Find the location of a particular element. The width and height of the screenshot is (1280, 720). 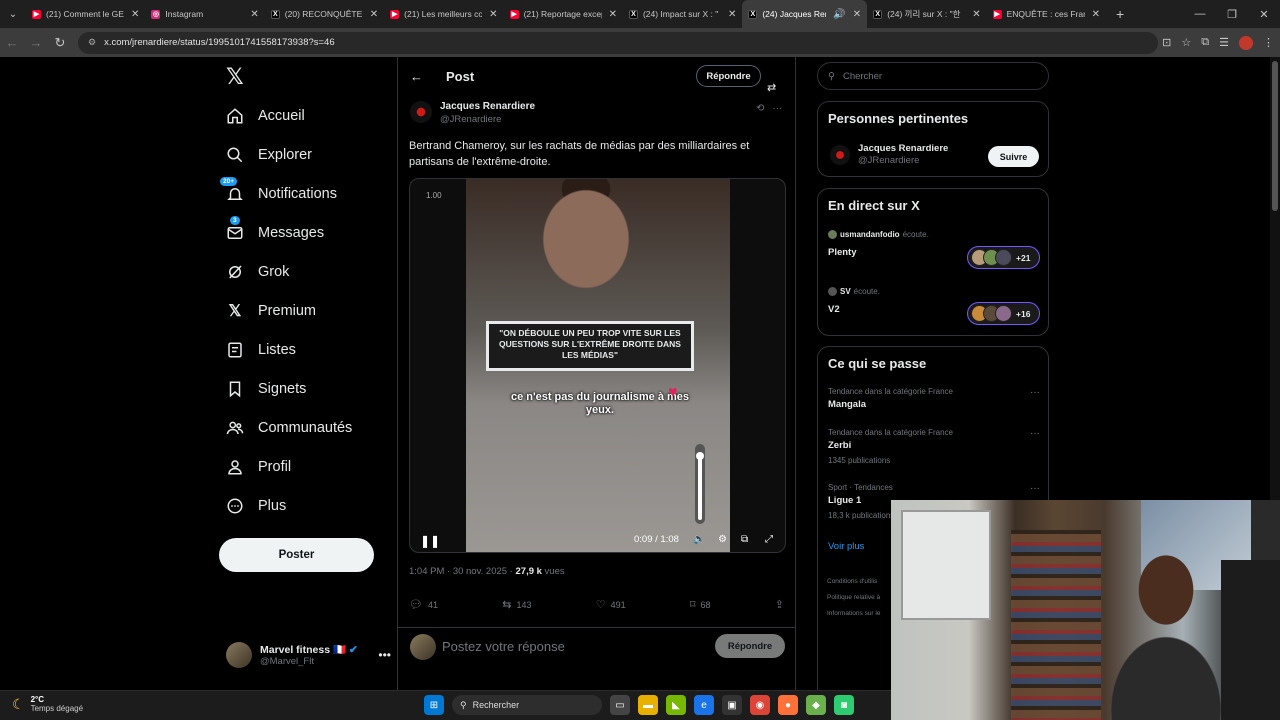

nav-item-listes: Listes is located at coordinates (261, 350).